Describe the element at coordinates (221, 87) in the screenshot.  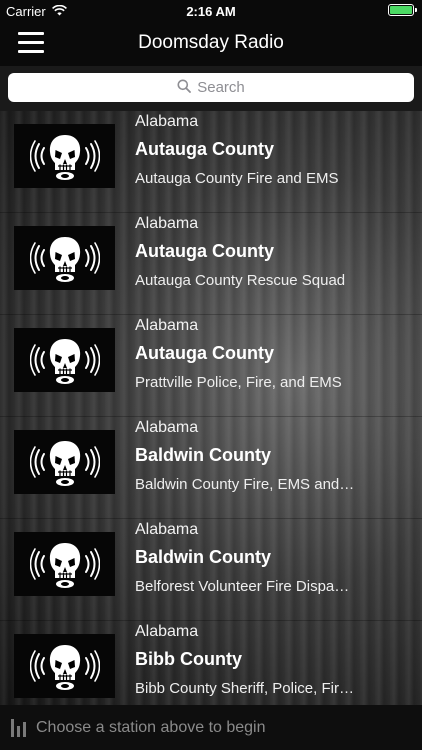
I see `search-placeholder: Search` at that location.